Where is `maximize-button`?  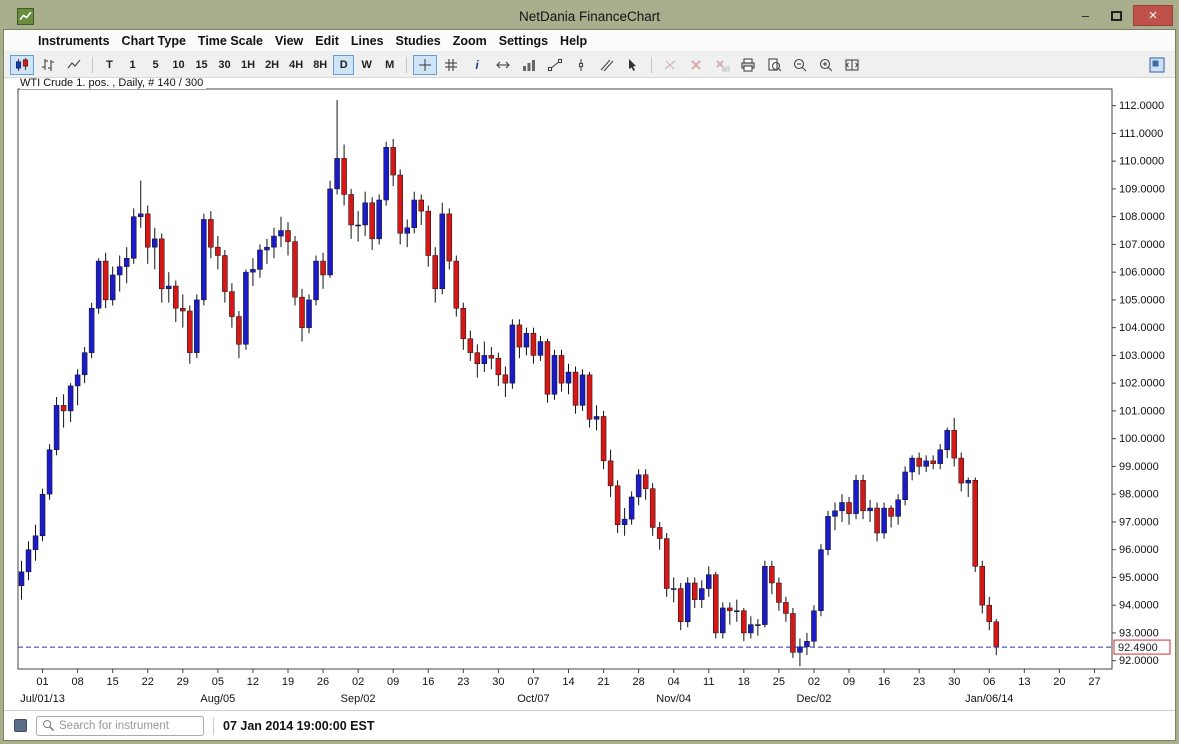 maximize-button is located at coordinates (1116, 15).